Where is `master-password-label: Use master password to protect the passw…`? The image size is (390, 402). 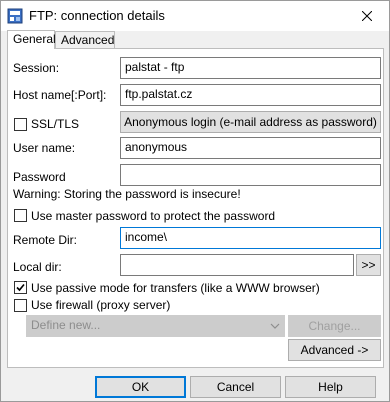
master-password-label: Use master password to protect the passw… is located at coordinates (153, 216).